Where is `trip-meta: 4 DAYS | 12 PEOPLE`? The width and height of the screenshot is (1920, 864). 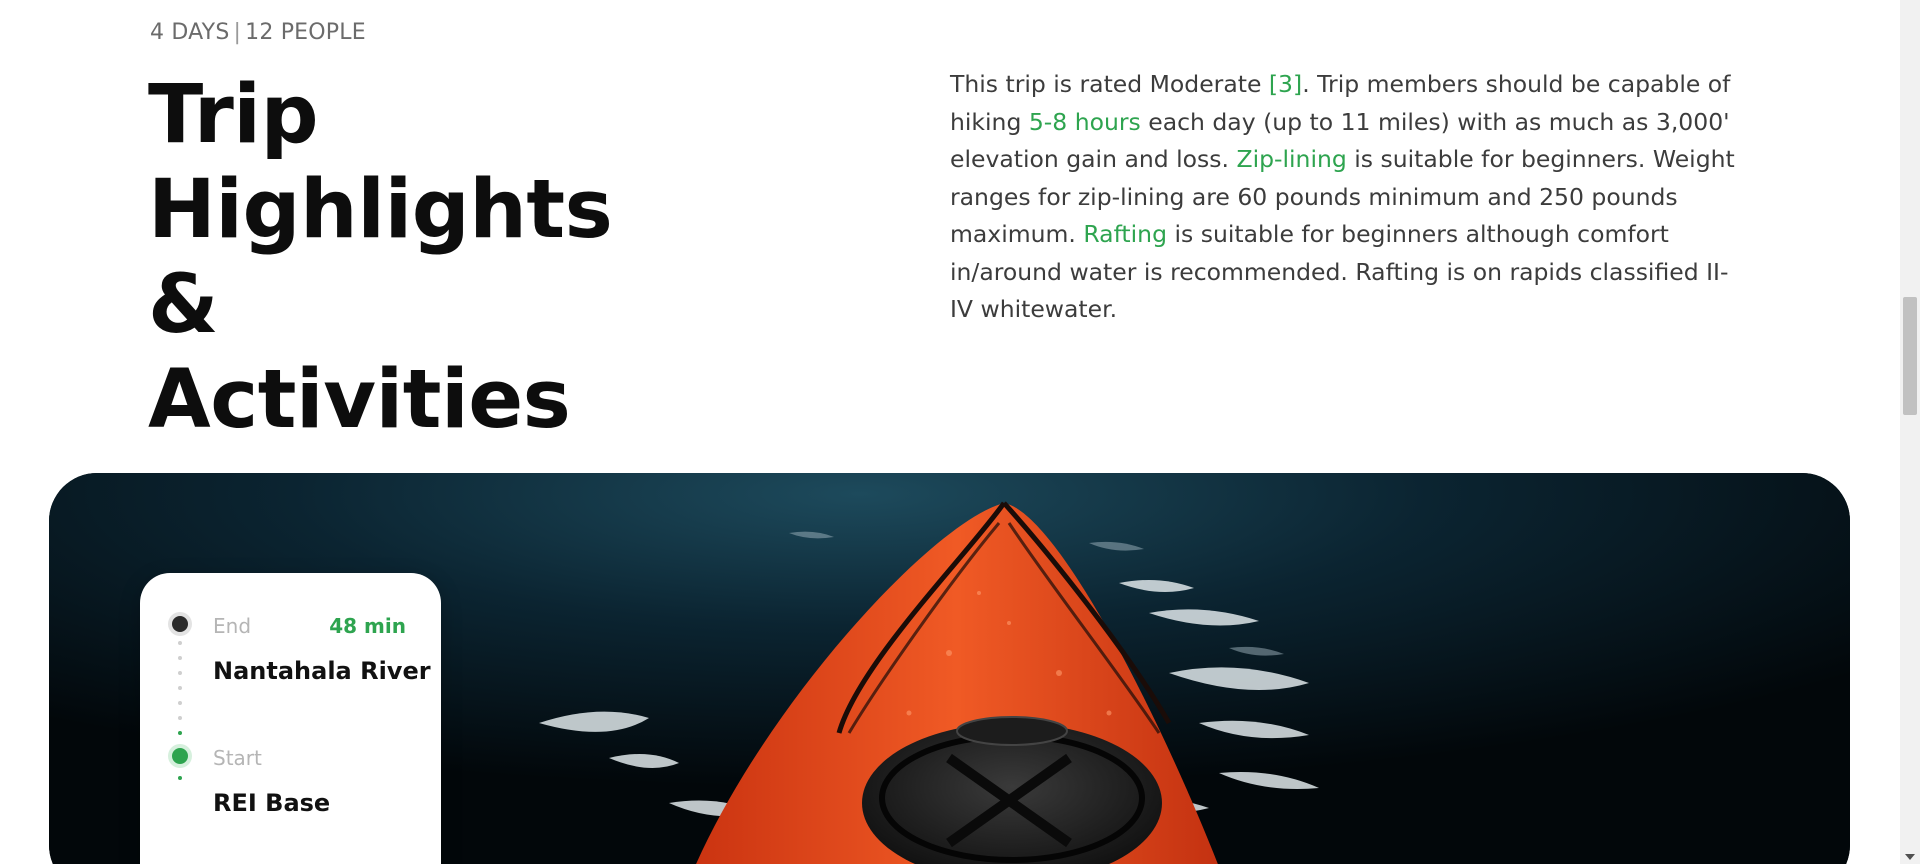 trip-meta: 4 DAYS | 12 PEOPLE is located at coordinates (258, 32).